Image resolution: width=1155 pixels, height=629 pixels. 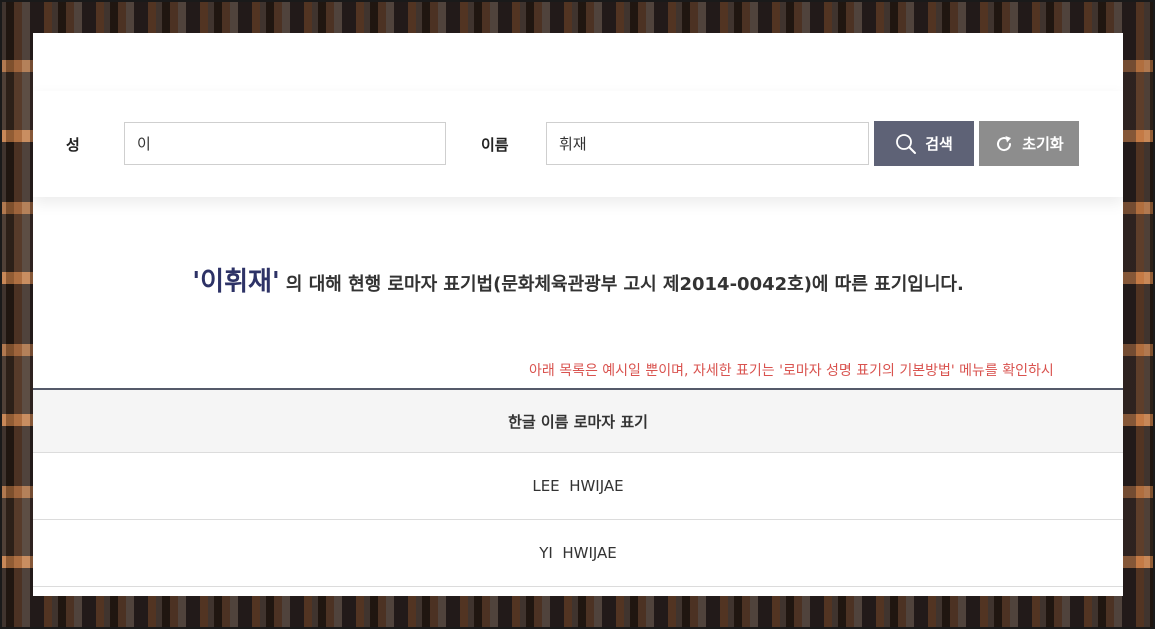 What do you see at coordinates (906, 144) in the screenshot?
I see `search-icon` at bounding box center [906, 144].